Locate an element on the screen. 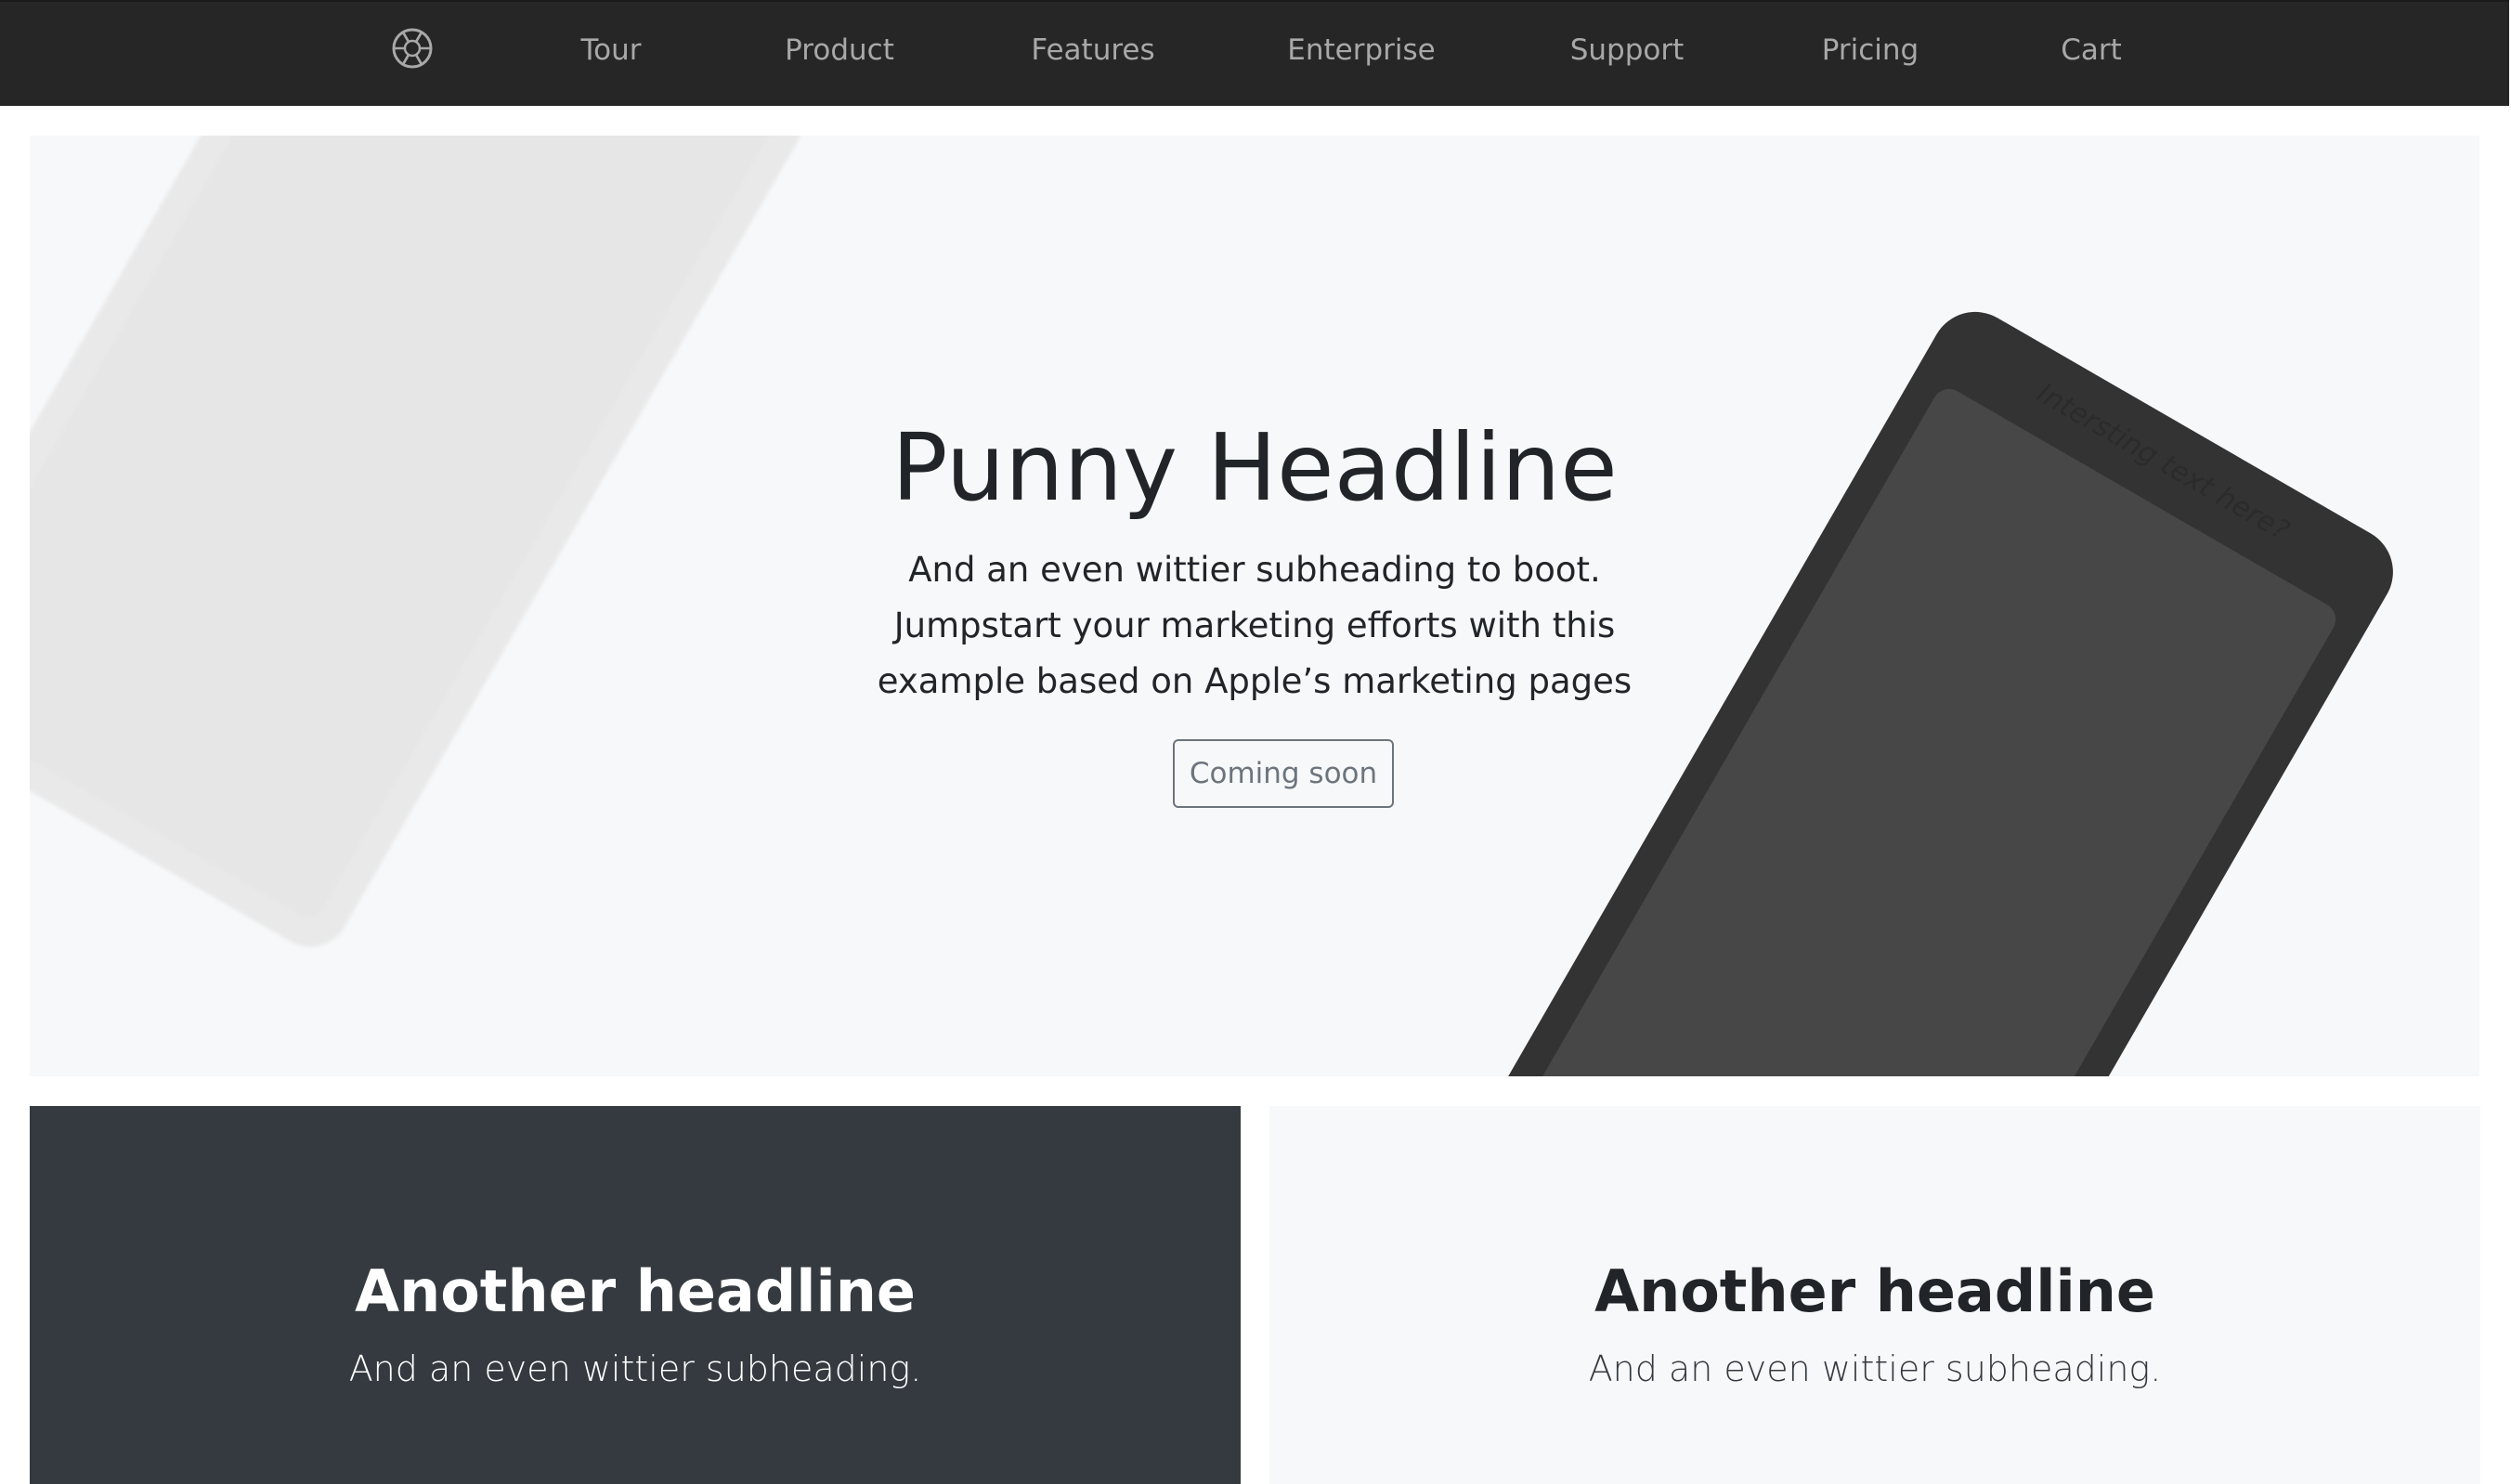 The width and height of the screenshot is (2511, 1484). hero-title: Punny Headline is located at coordinates (1254, 467).